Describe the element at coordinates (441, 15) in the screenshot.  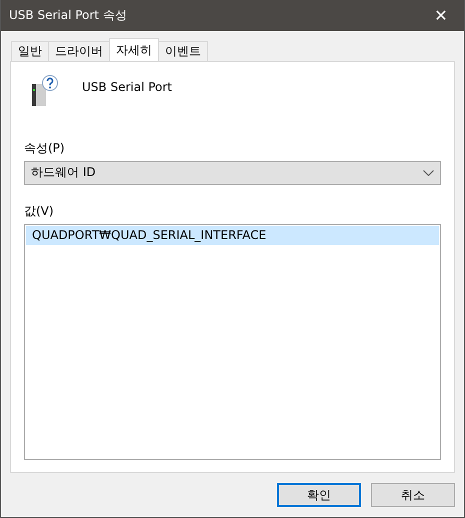
I see `close-button: ✕` at that location.